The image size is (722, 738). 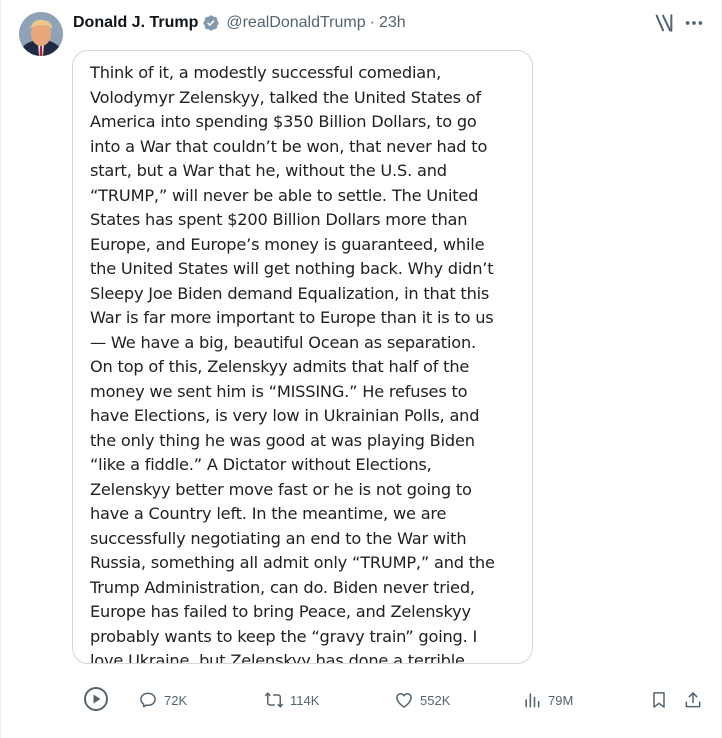 I want to click on views-count: 79M, so click(x=561, y=700).